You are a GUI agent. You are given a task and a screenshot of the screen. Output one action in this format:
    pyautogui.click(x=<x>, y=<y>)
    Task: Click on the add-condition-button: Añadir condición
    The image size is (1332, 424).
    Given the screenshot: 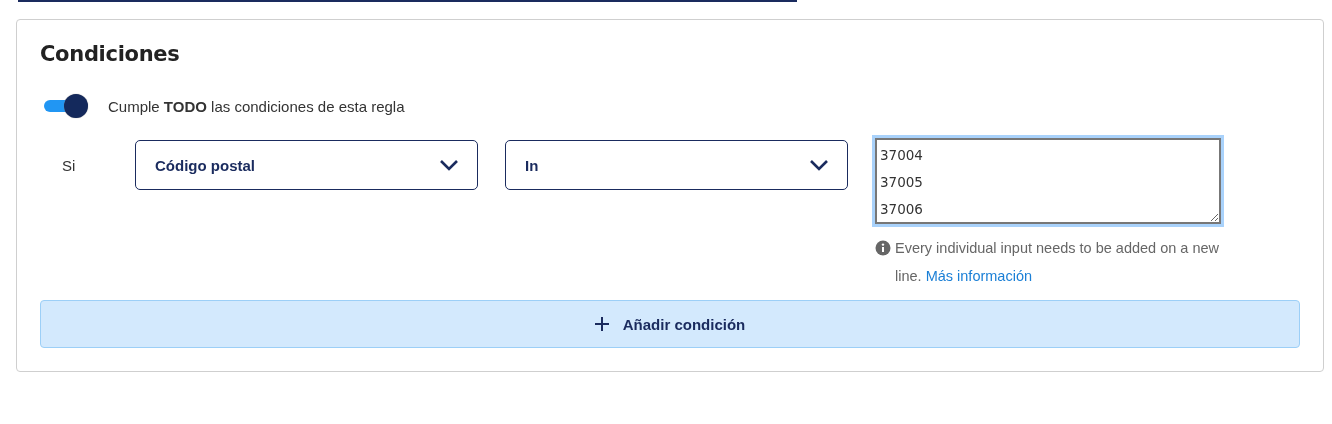 What is the action you would take?
    pyautogui.click(x=670, y=324)
    